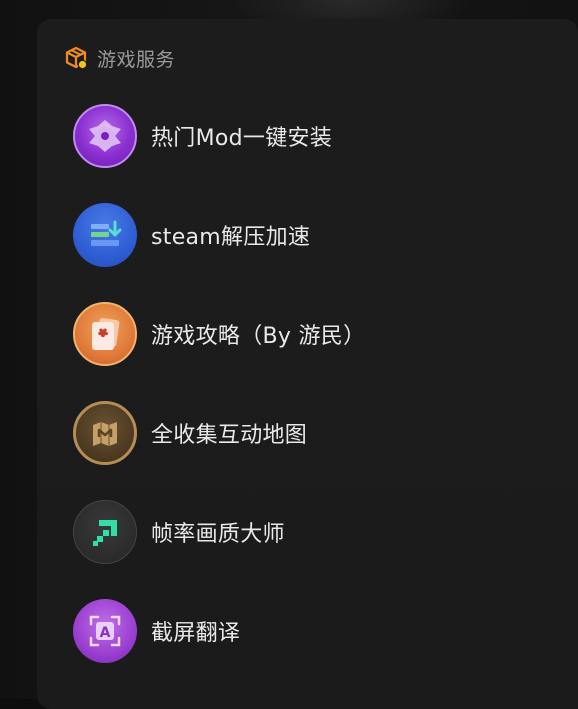  What do you see at coordinates (313, 532) in the screenshot?
I see `service-item-fps-quality: 帧率画质大师` at bounding box center [313, 532].